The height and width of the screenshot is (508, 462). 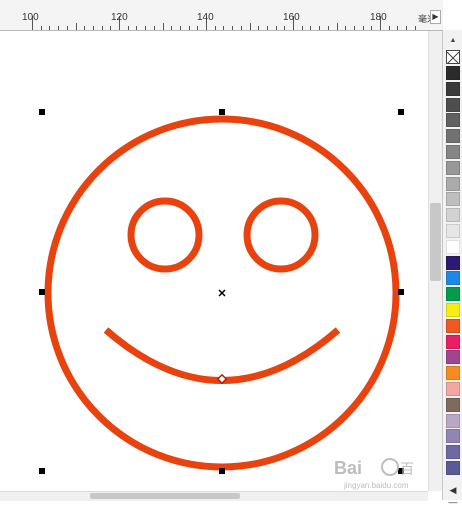 I want to click on left-eye, so click(x=165, y=235).